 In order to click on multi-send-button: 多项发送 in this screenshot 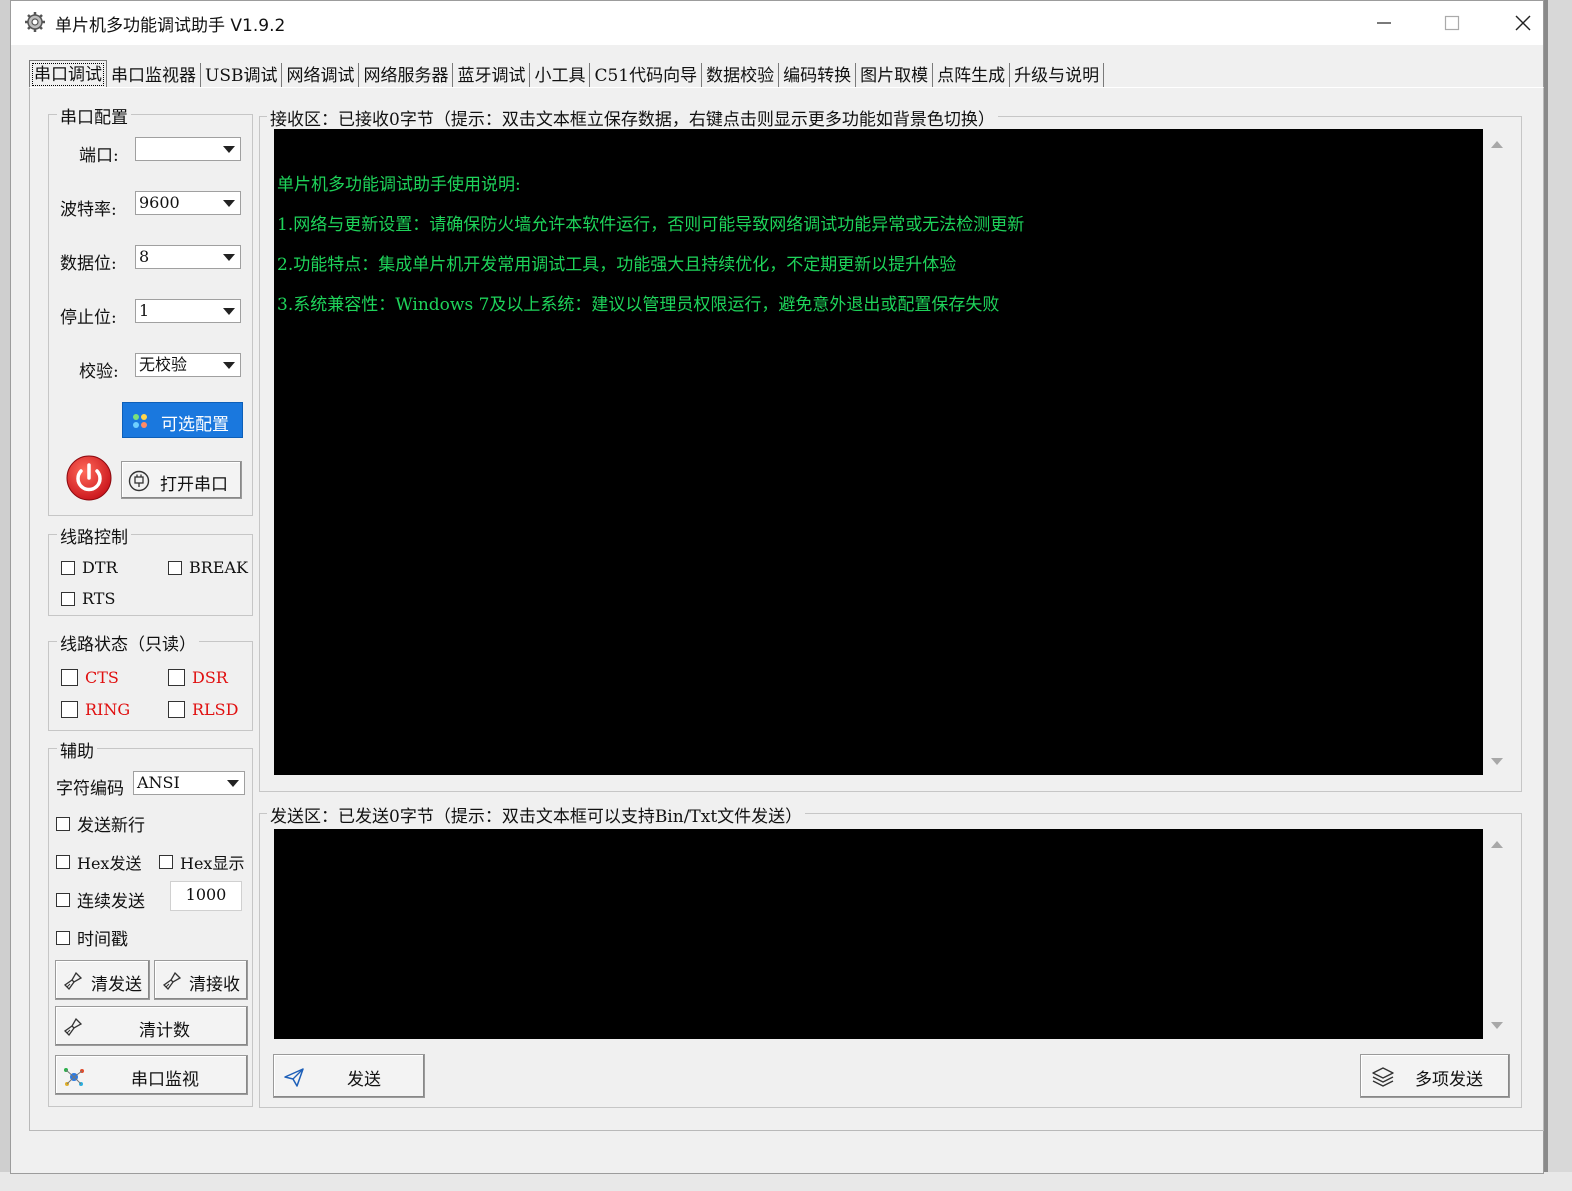, I will do `click(1435, 1076)`.